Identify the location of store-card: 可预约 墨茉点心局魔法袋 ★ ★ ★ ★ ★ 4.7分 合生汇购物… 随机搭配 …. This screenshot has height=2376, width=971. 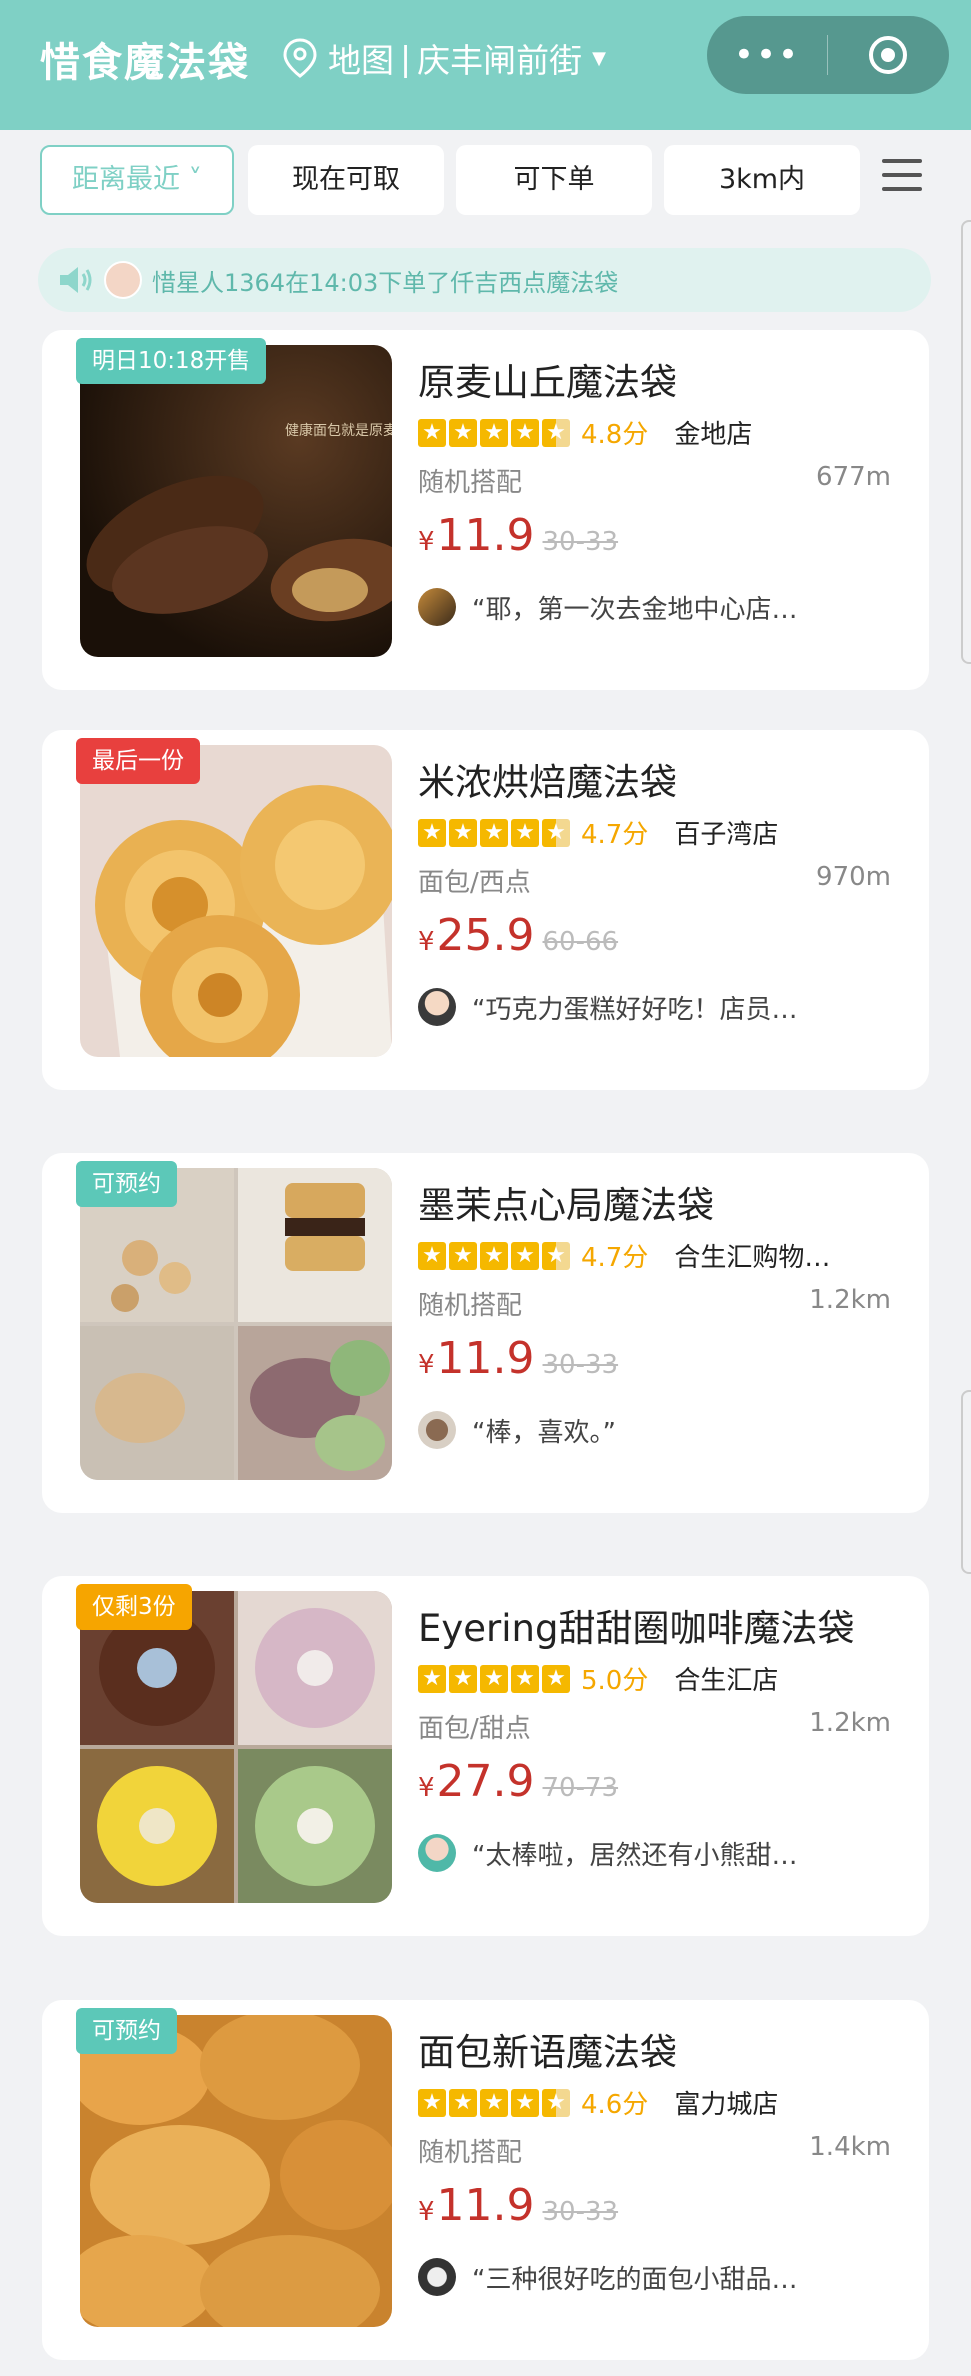
(485, 1333).